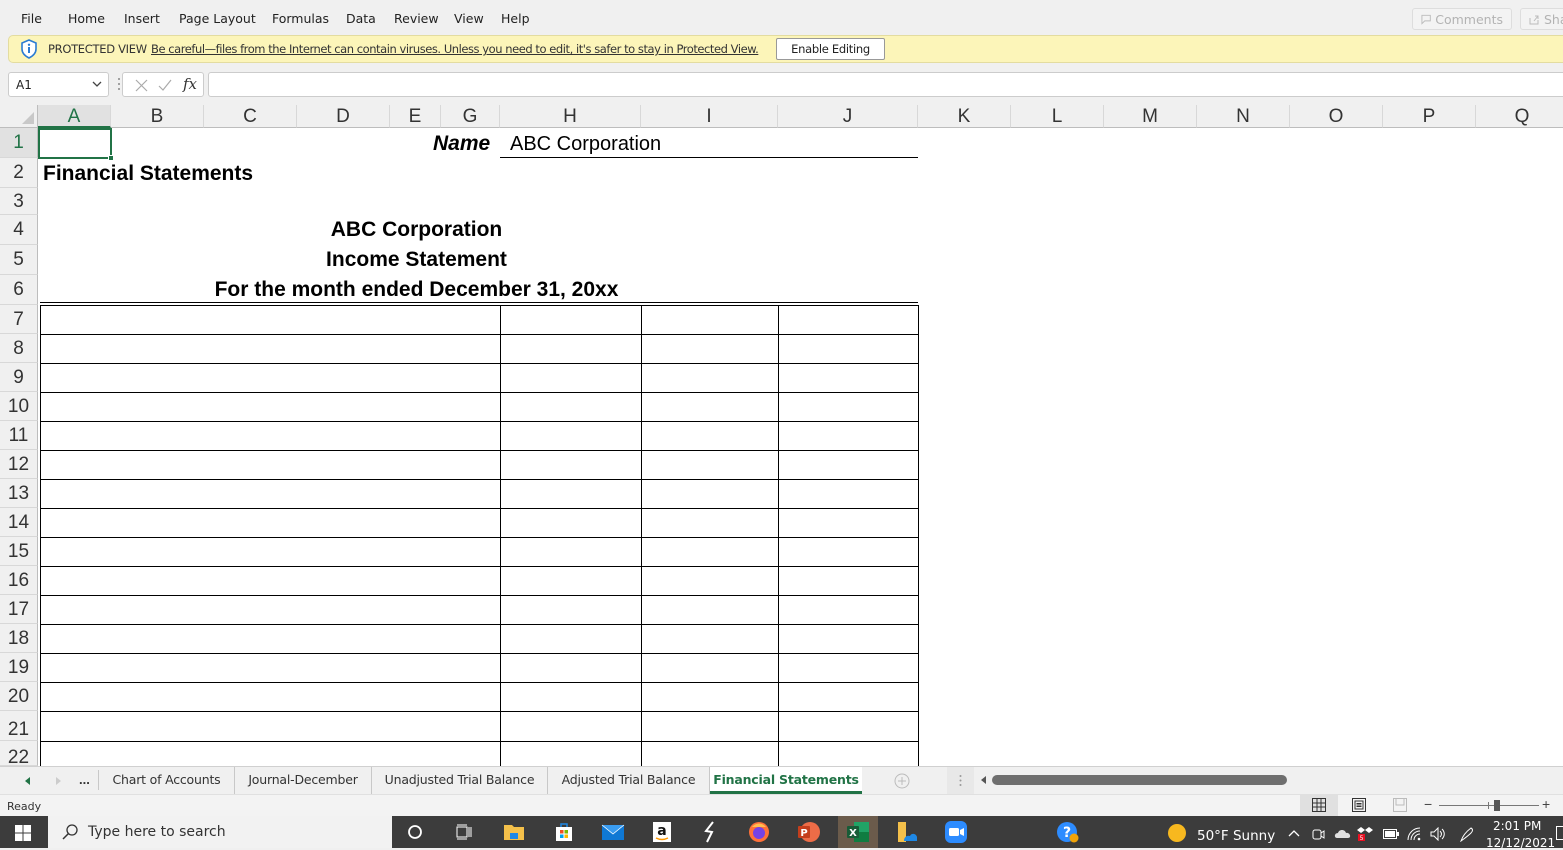 Image resolution: width=1563 pixels, height=850 pixels. Describe the element at coordinates (190, 84) in the screenshot. I see `insert-function-button: fx` at that location.